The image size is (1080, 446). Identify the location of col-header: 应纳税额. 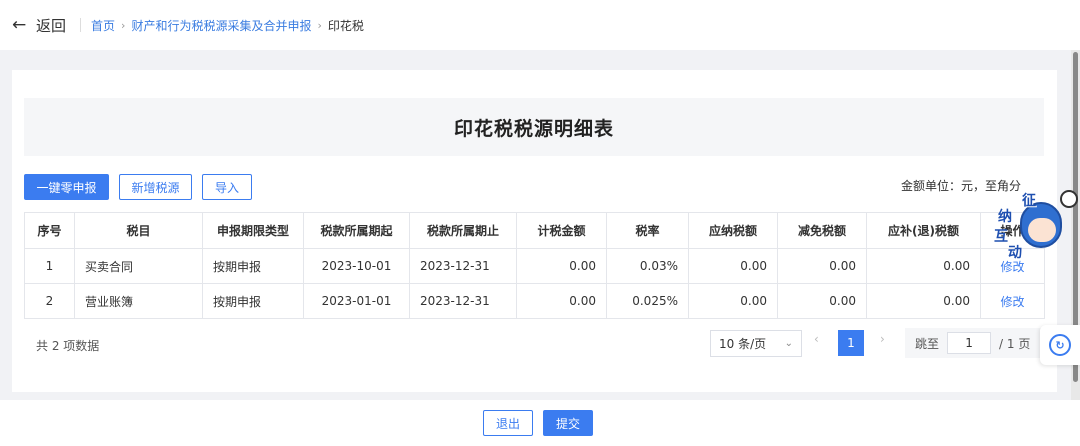
(733, 230).